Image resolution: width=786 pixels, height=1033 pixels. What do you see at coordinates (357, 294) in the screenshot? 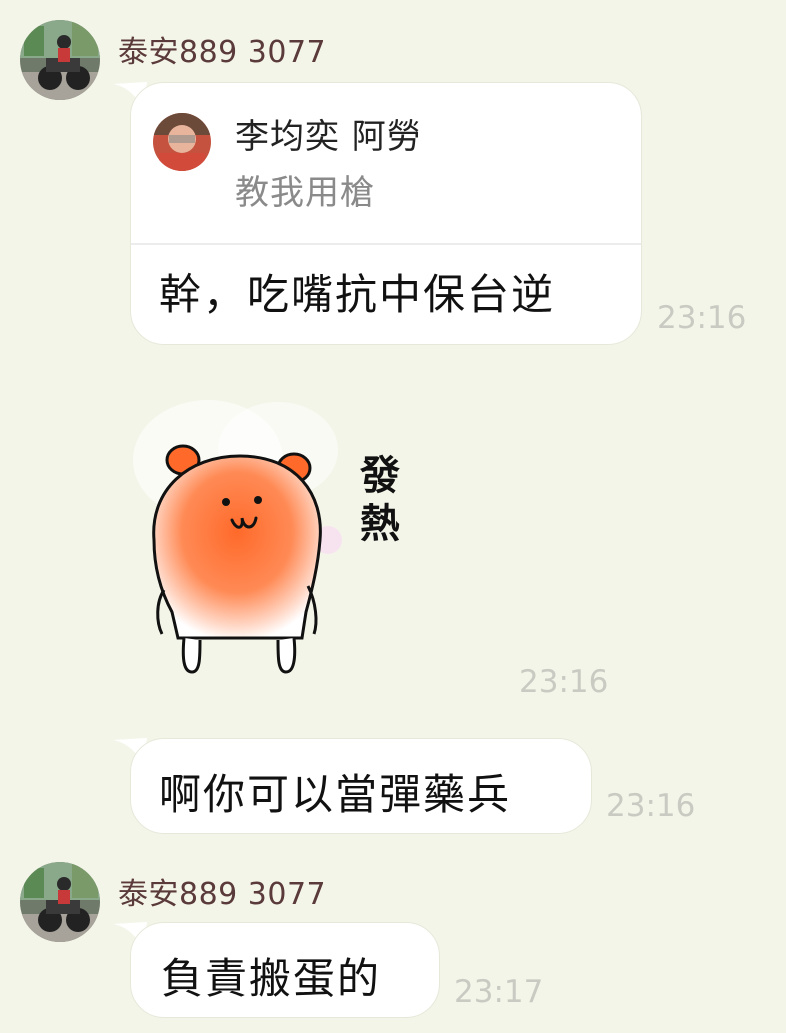
I see `message-text: 幹，吃嘴抗中保台逆` at bounding box center [357, 294].